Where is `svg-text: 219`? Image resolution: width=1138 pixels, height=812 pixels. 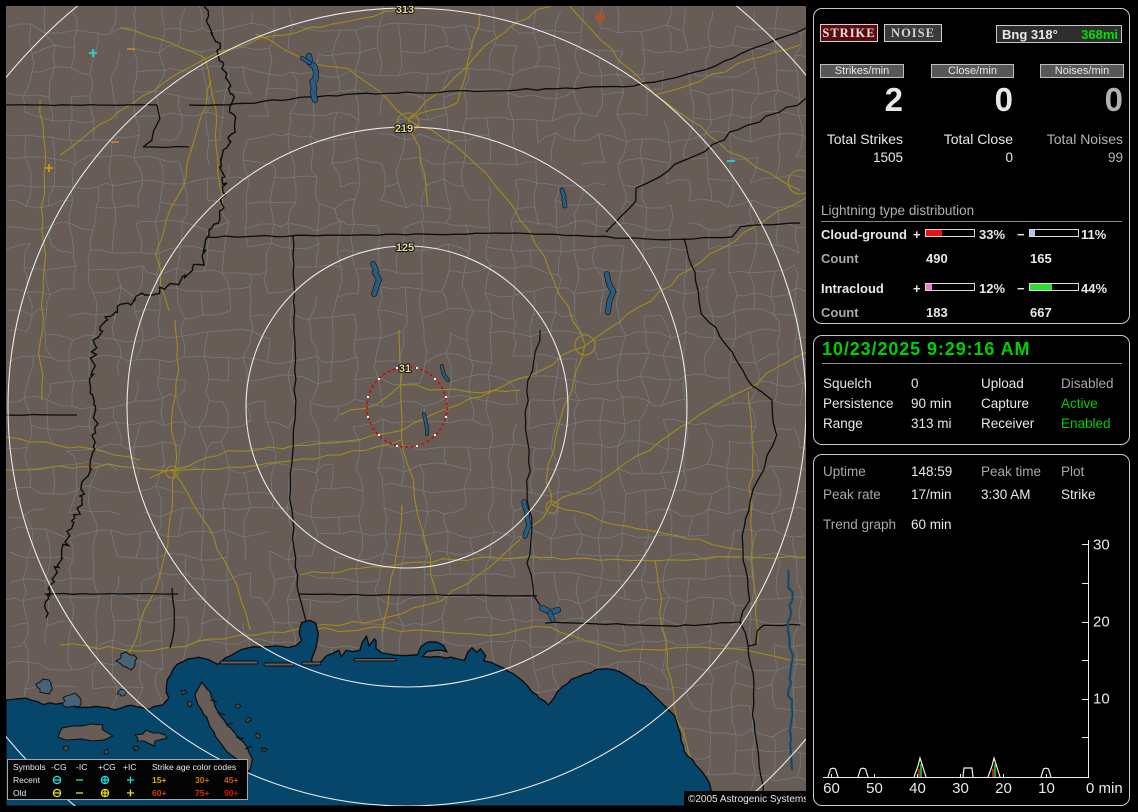 svg-text: 219 is located at coordinates (404, 129).